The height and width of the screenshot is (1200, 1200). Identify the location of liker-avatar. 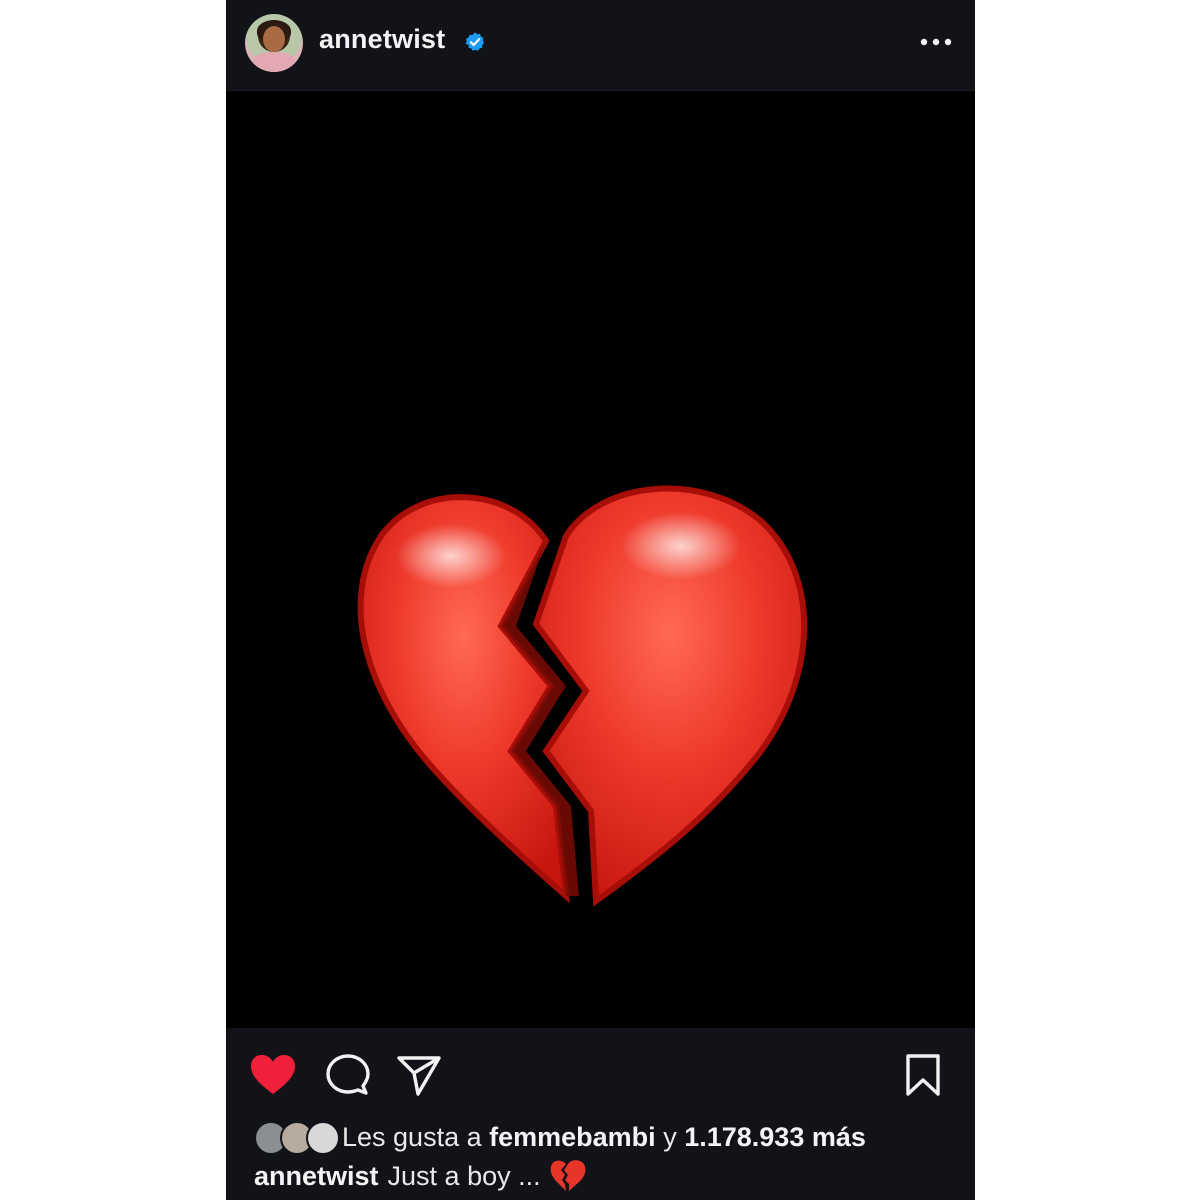
(323, 1138).